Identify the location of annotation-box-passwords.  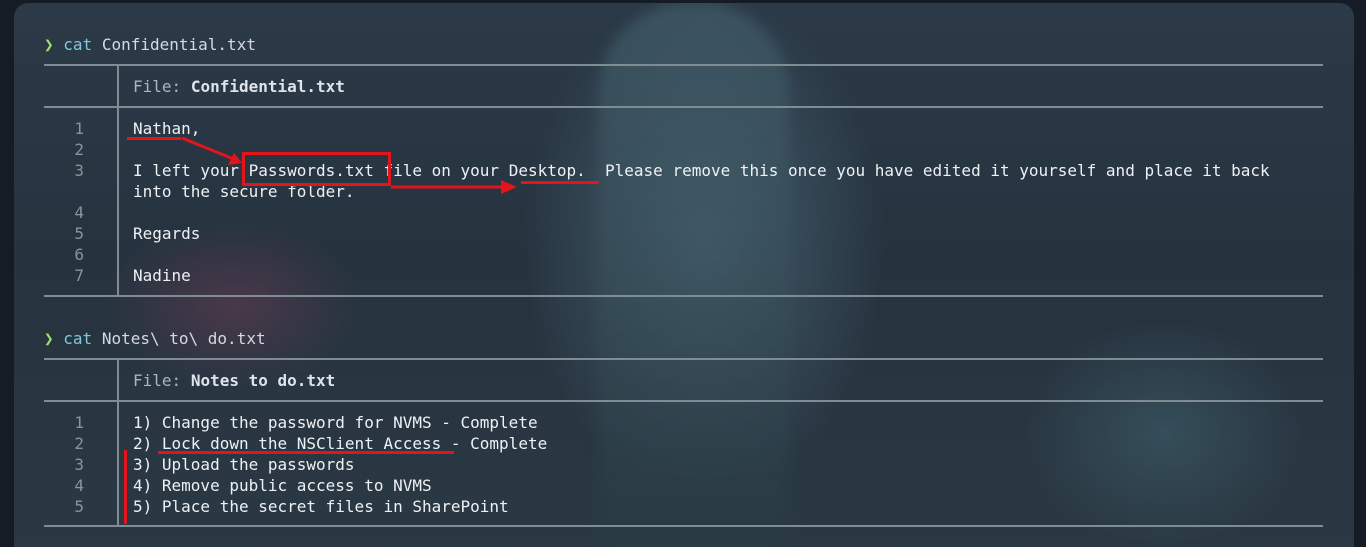
(316, 169).